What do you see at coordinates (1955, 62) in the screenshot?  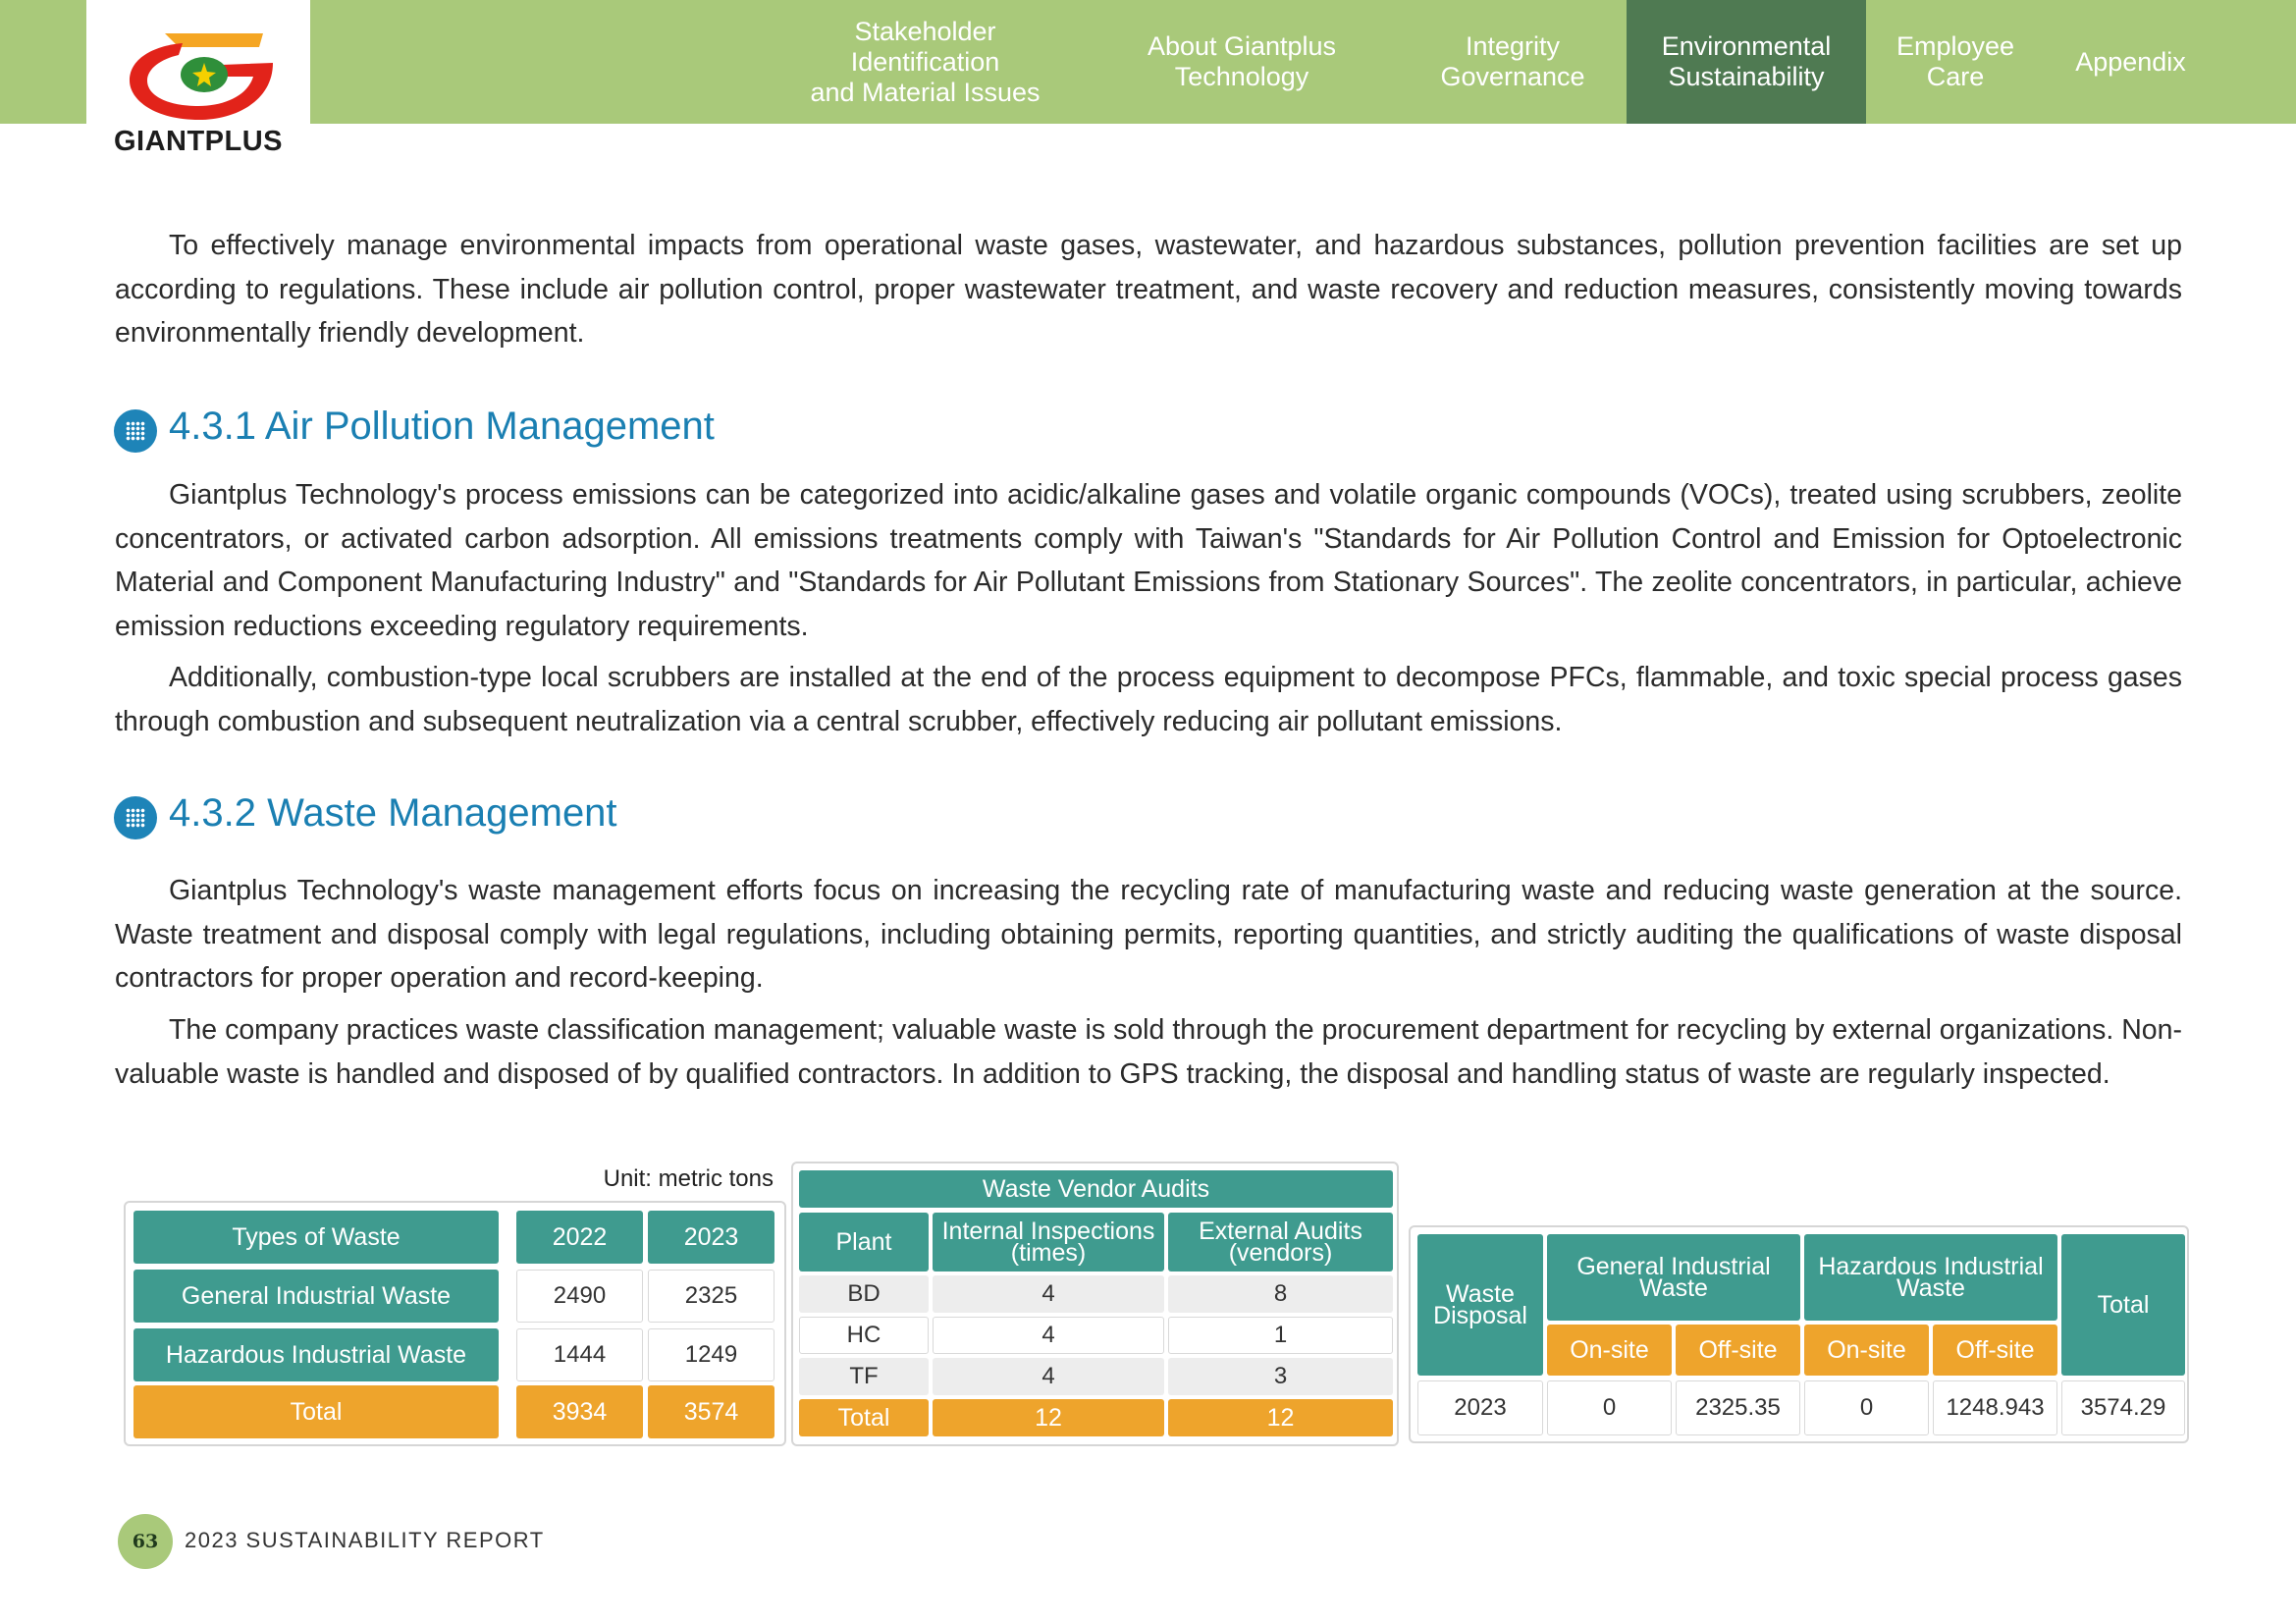 I see `nav-employee: Employee Care` at bounding box center [1955, 62].